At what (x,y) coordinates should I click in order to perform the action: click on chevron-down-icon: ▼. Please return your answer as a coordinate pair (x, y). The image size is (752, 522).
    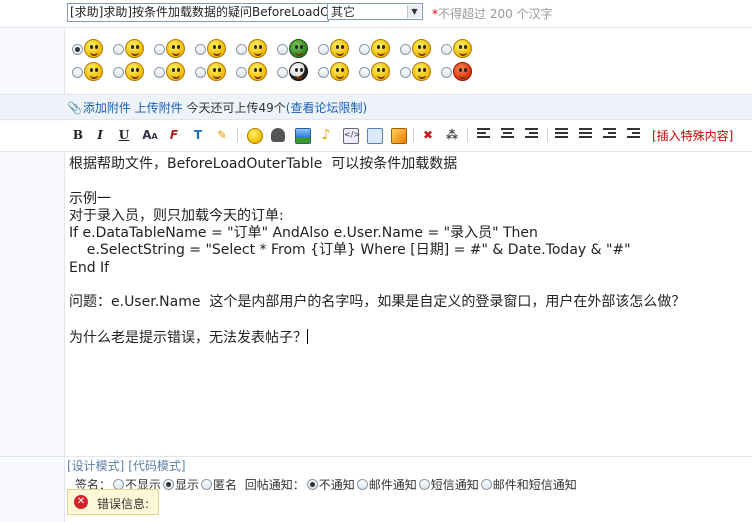
    Looking at the image, I should click on (414, 11).